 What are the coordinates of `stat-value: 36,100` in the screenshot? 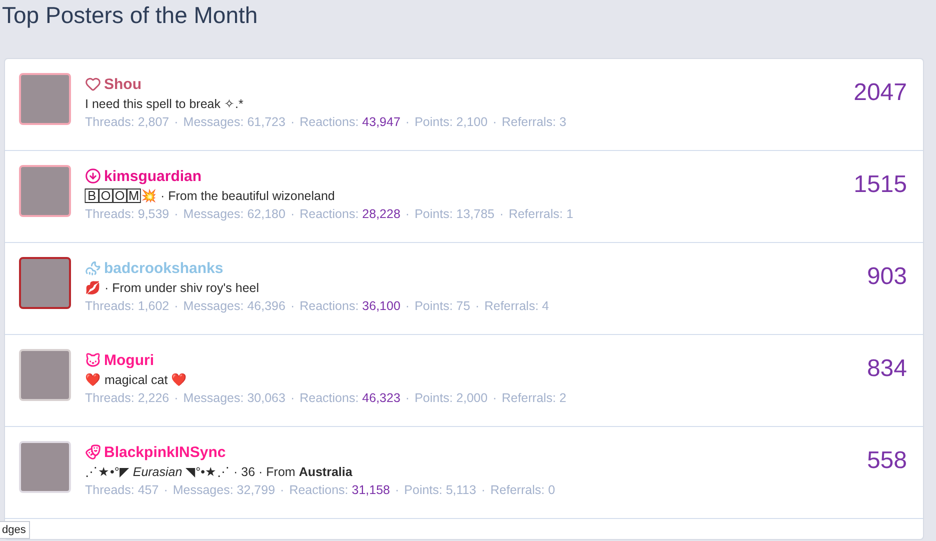 It's located at (381, 306).